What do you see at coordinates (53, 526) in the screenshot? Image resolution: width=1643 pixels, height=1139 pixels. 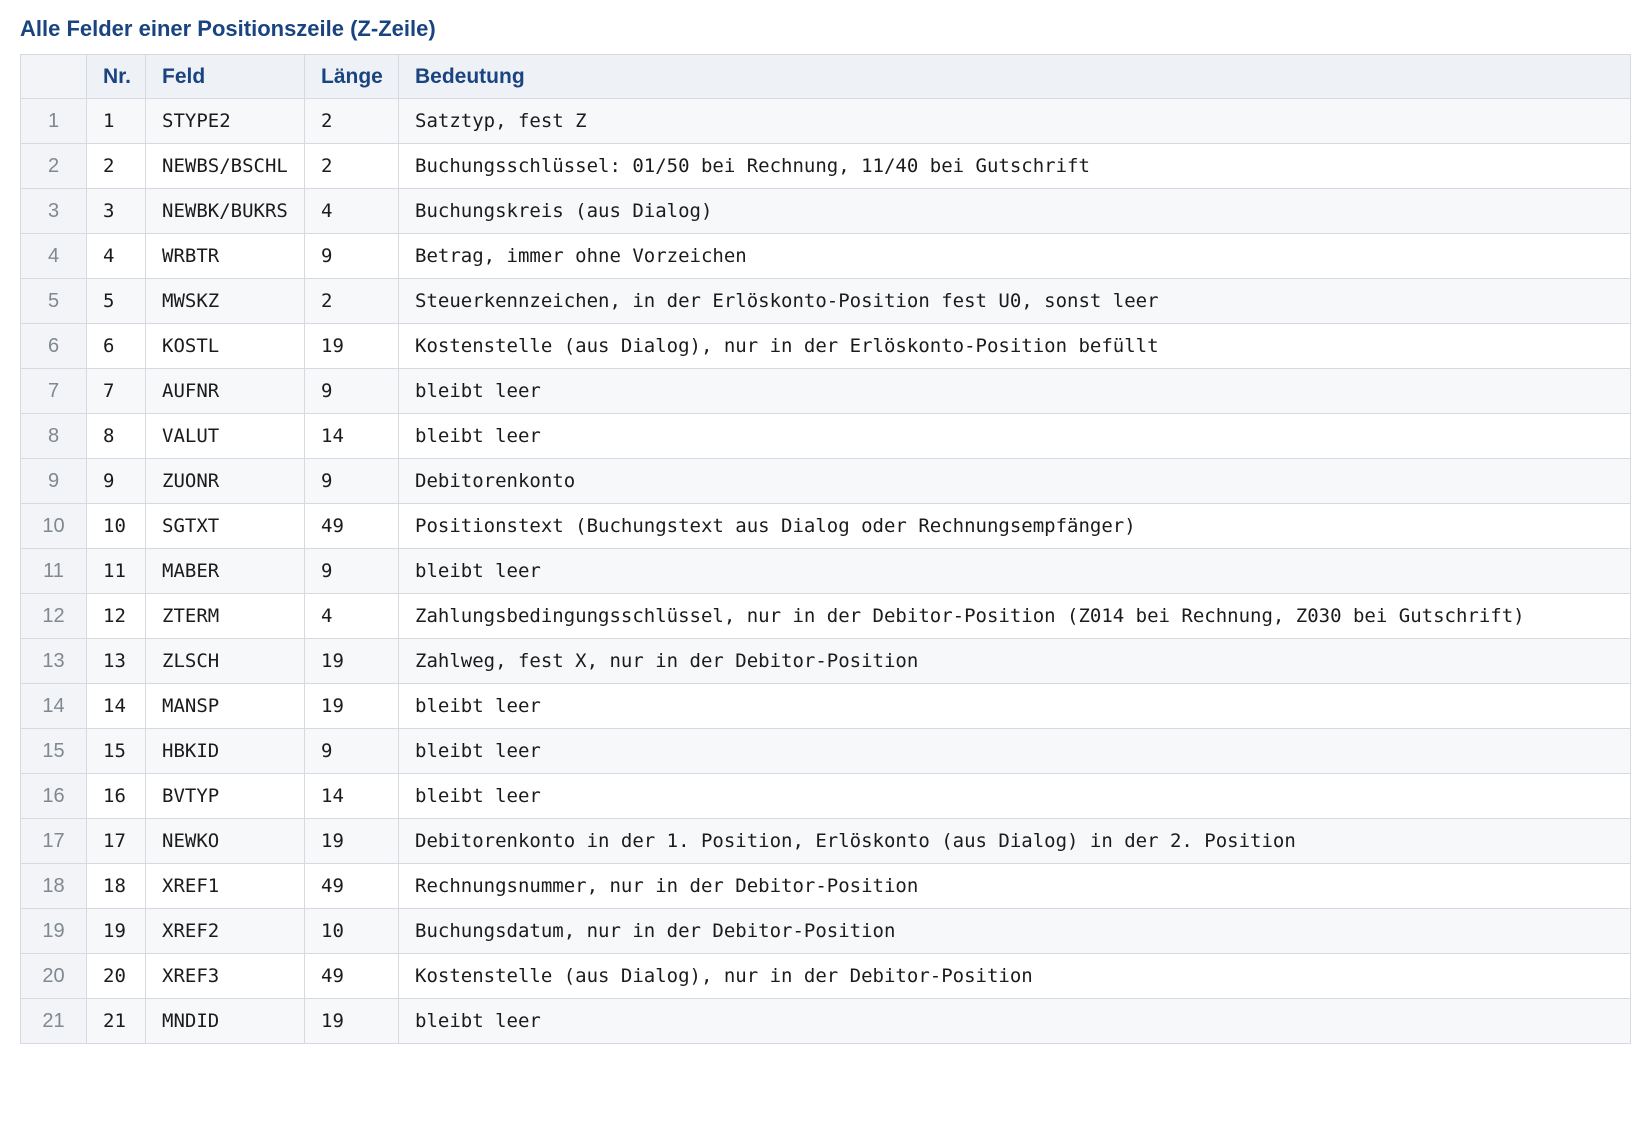 I see `row-number-cell: 10` at bounding box center [53, 526].